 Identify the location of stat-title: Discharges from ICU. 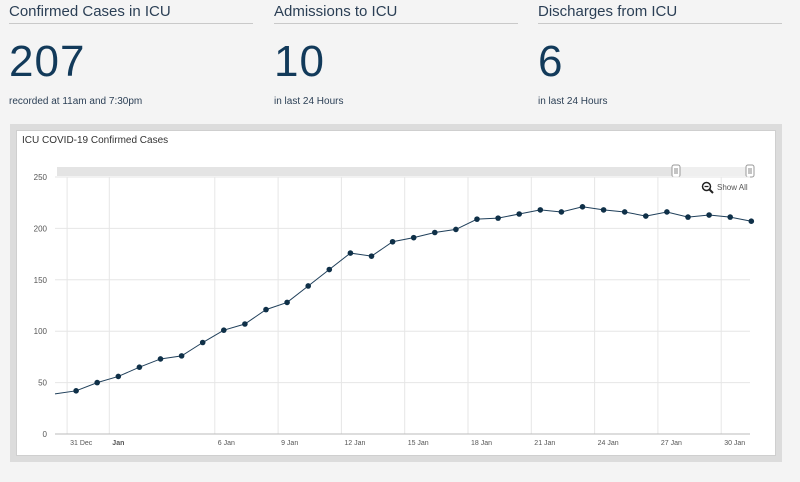
(660, 12).